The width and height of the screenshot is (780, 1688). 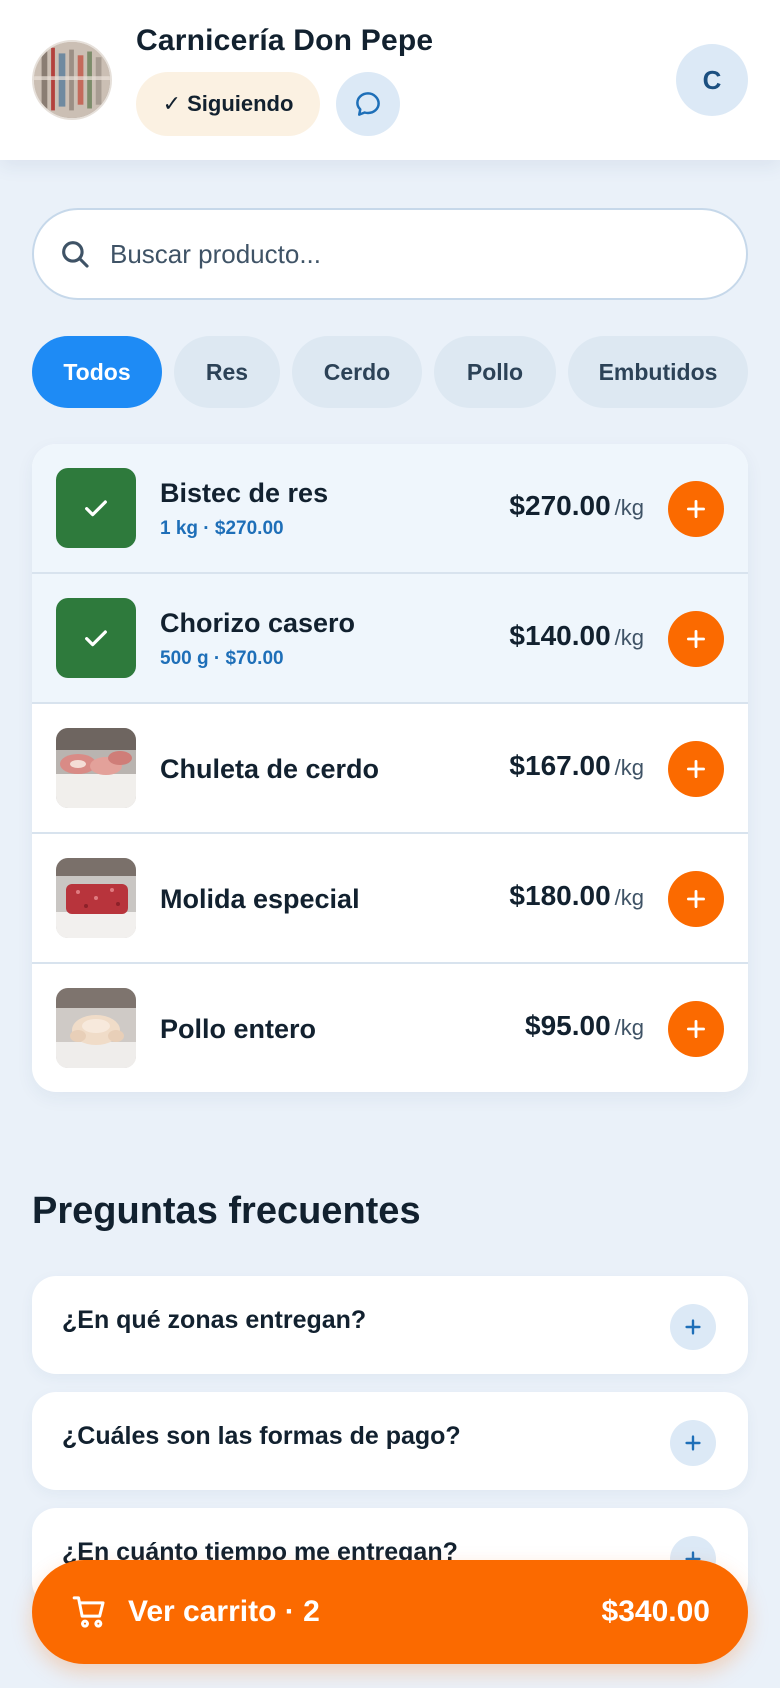 What do you see at coordinates (390, 1612) in the screenshot?
I see `view-cart-button: Ver carrito · 2 $340.00` at bounding box center [390, 1612].